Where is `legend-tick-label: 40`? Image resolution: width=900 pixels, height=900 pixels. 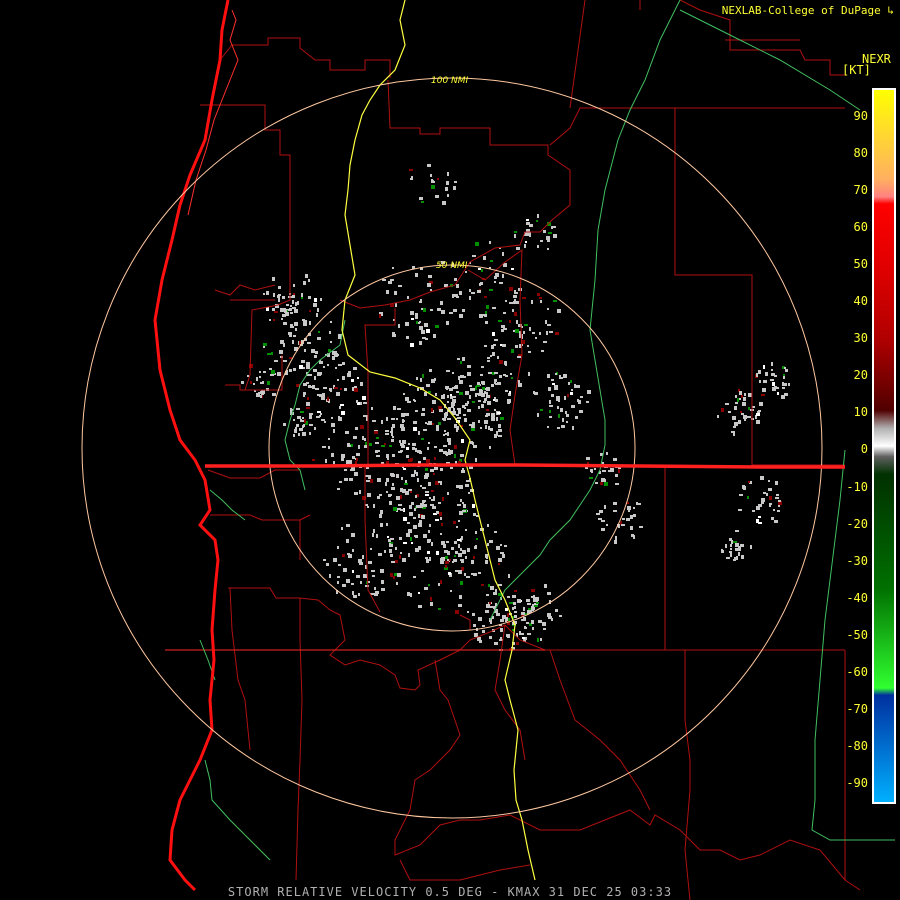 legend-tick-label: 40 is located at coordinates (860, 301).